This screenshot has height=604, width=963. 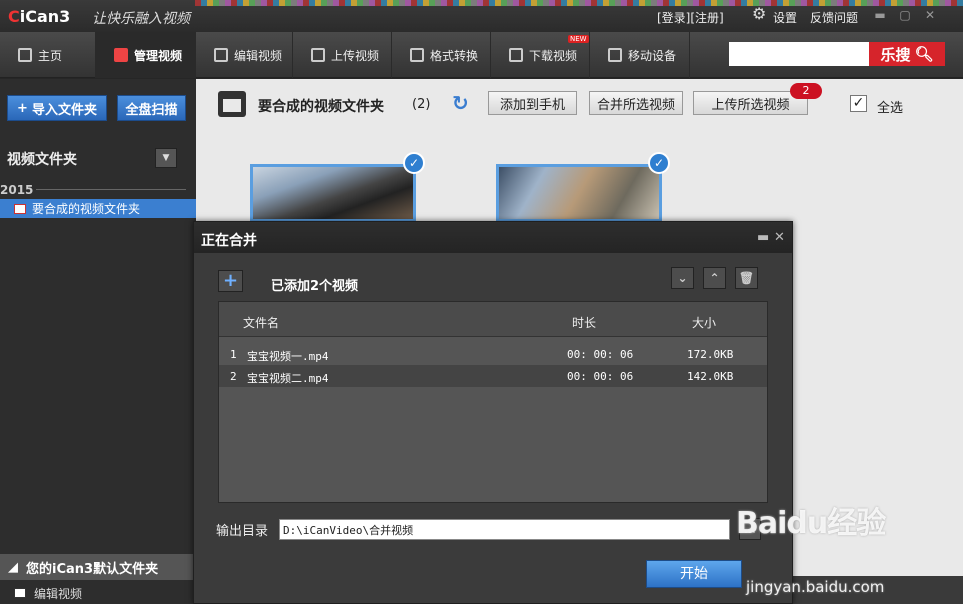 I want to click on add-video-button: +, so click(x=230, y=281).